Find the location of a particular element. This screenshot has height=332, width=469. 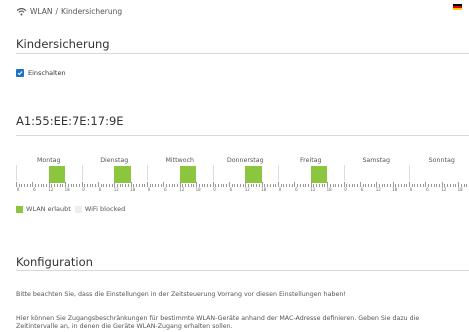

enable-label: Einschalten is located at coordinates (47, 73).